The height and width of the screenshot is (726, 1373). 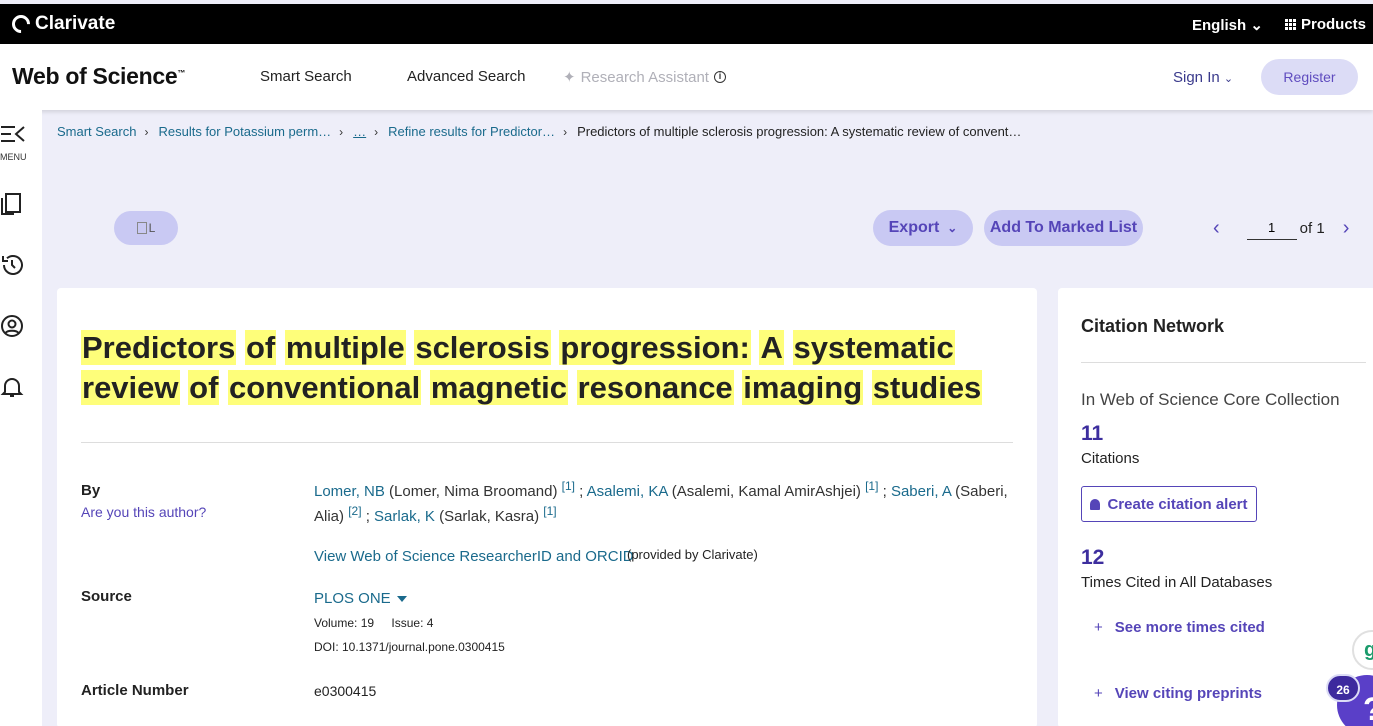 I want to click on author-link: Asalemi, KA, so click(x=627, y=491).